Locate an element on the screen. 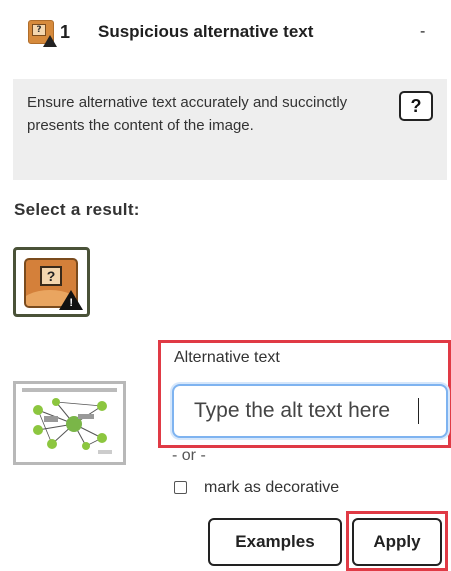 The width and height of the screenshot is (451, 571). help-button: ? is located at coordinates (416, 106).